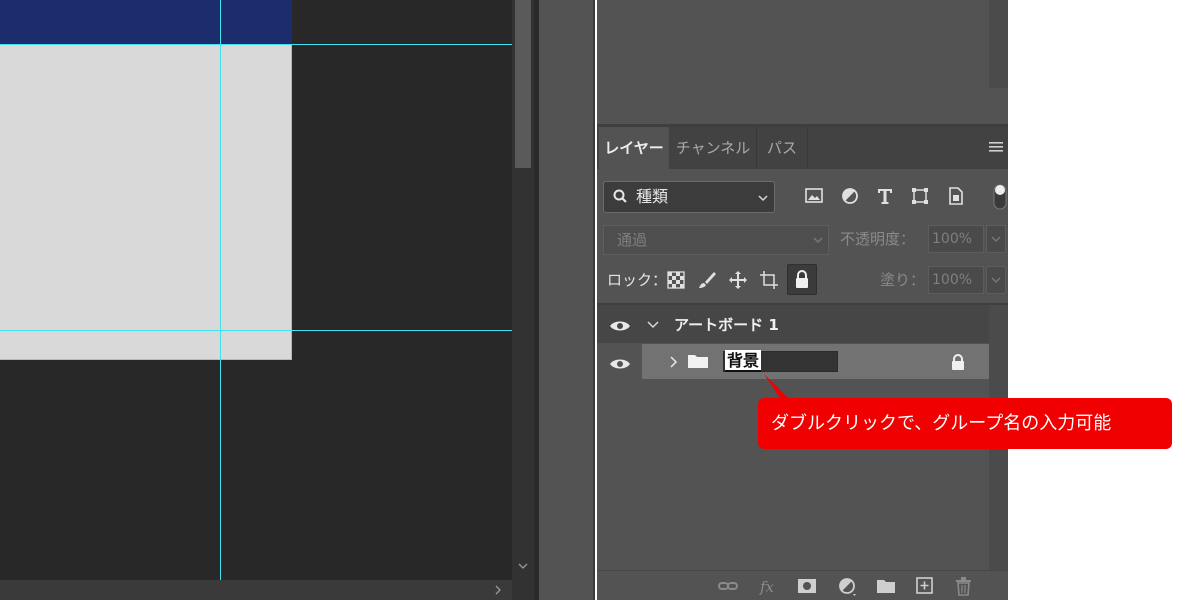 Image resolution: width=1200 pixels, height=603 pixels. I want to click on delete-layer-trash-icon, so click(964, 586).